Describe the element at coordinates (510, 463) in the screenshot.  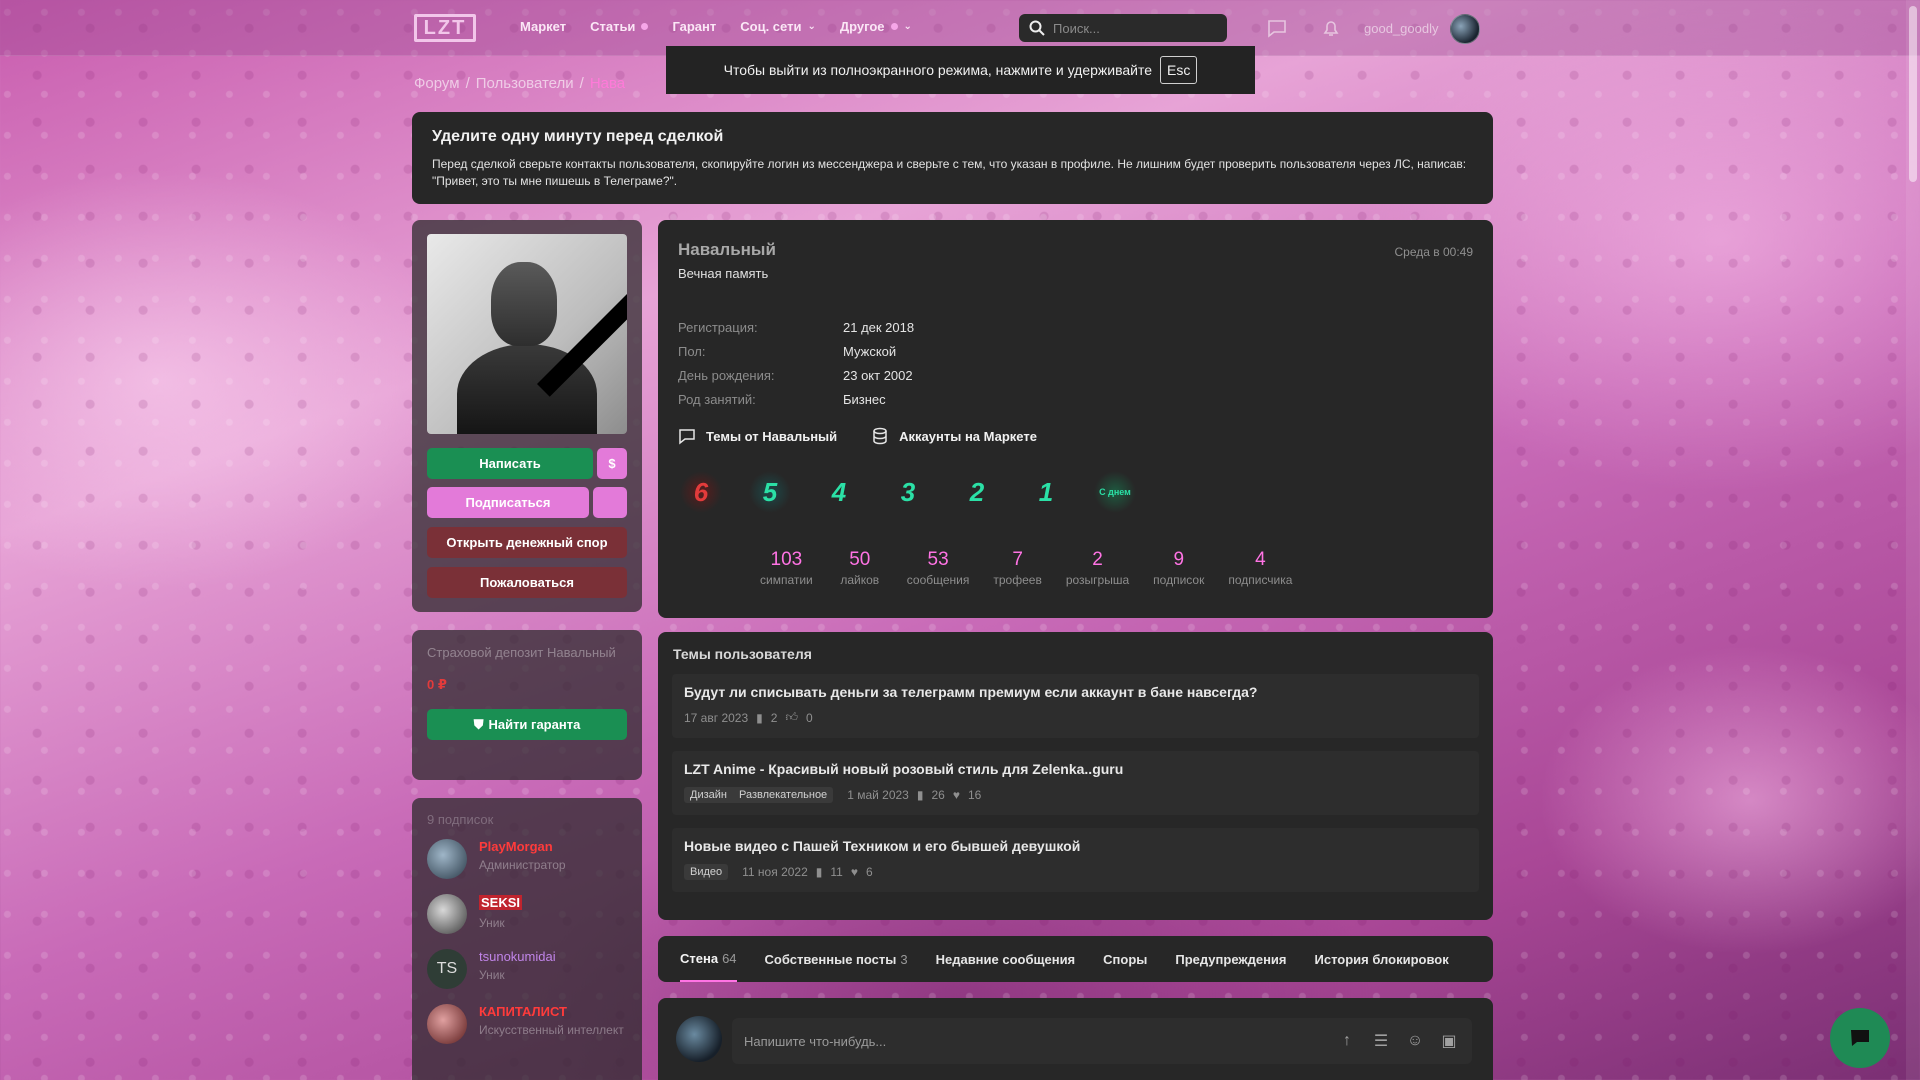
I see `write-message-button: Написать` at that location.